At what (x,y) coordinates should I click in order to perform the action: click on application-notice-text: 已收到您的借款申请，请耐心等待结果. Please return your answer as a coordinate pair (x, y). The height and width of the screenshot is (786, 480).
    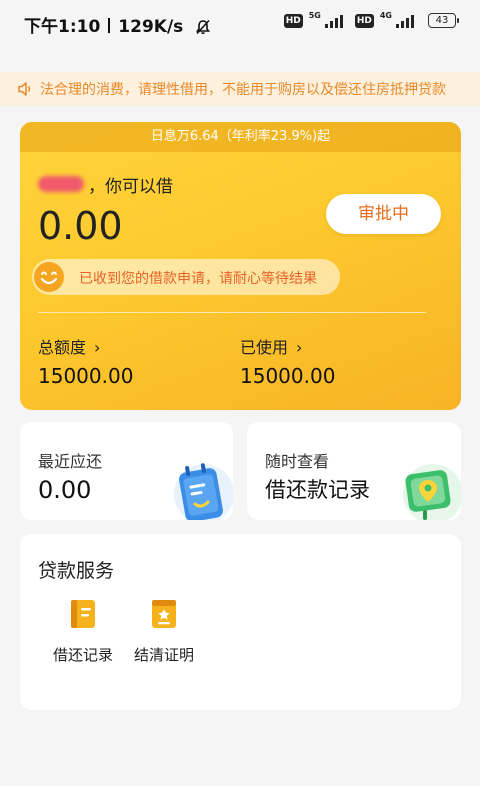
    Looking at the image, I should click on (198, 279).